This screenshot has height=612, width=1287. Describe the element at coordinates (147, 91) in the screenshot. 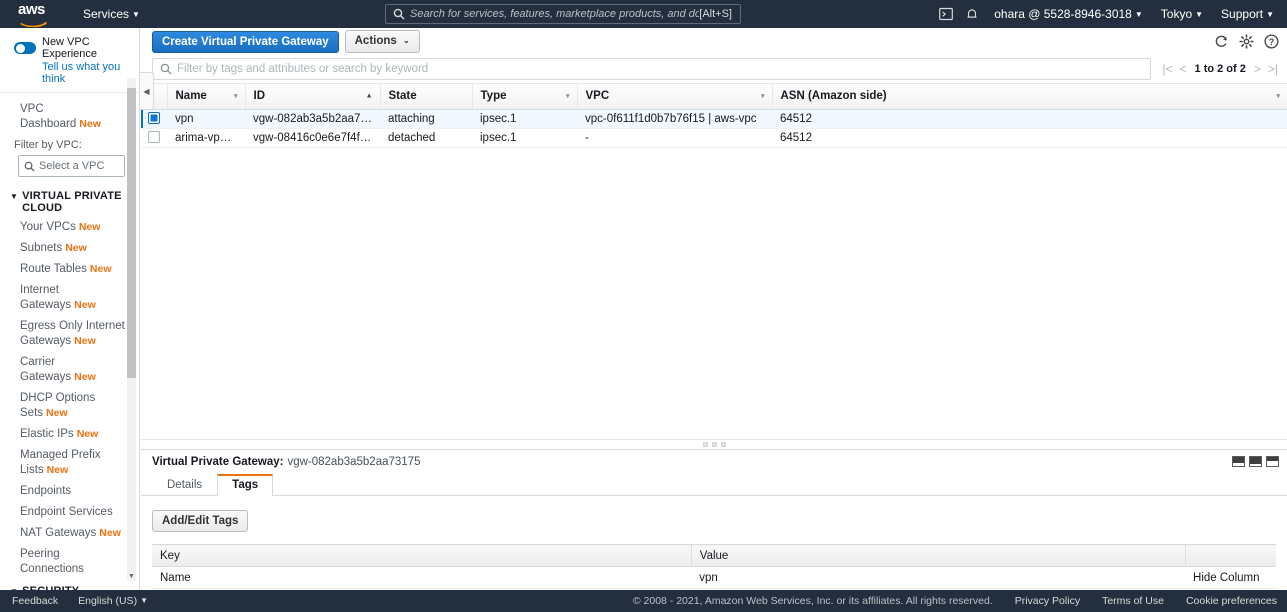

I see `sidebar-collapse-button: ◀` at that location.